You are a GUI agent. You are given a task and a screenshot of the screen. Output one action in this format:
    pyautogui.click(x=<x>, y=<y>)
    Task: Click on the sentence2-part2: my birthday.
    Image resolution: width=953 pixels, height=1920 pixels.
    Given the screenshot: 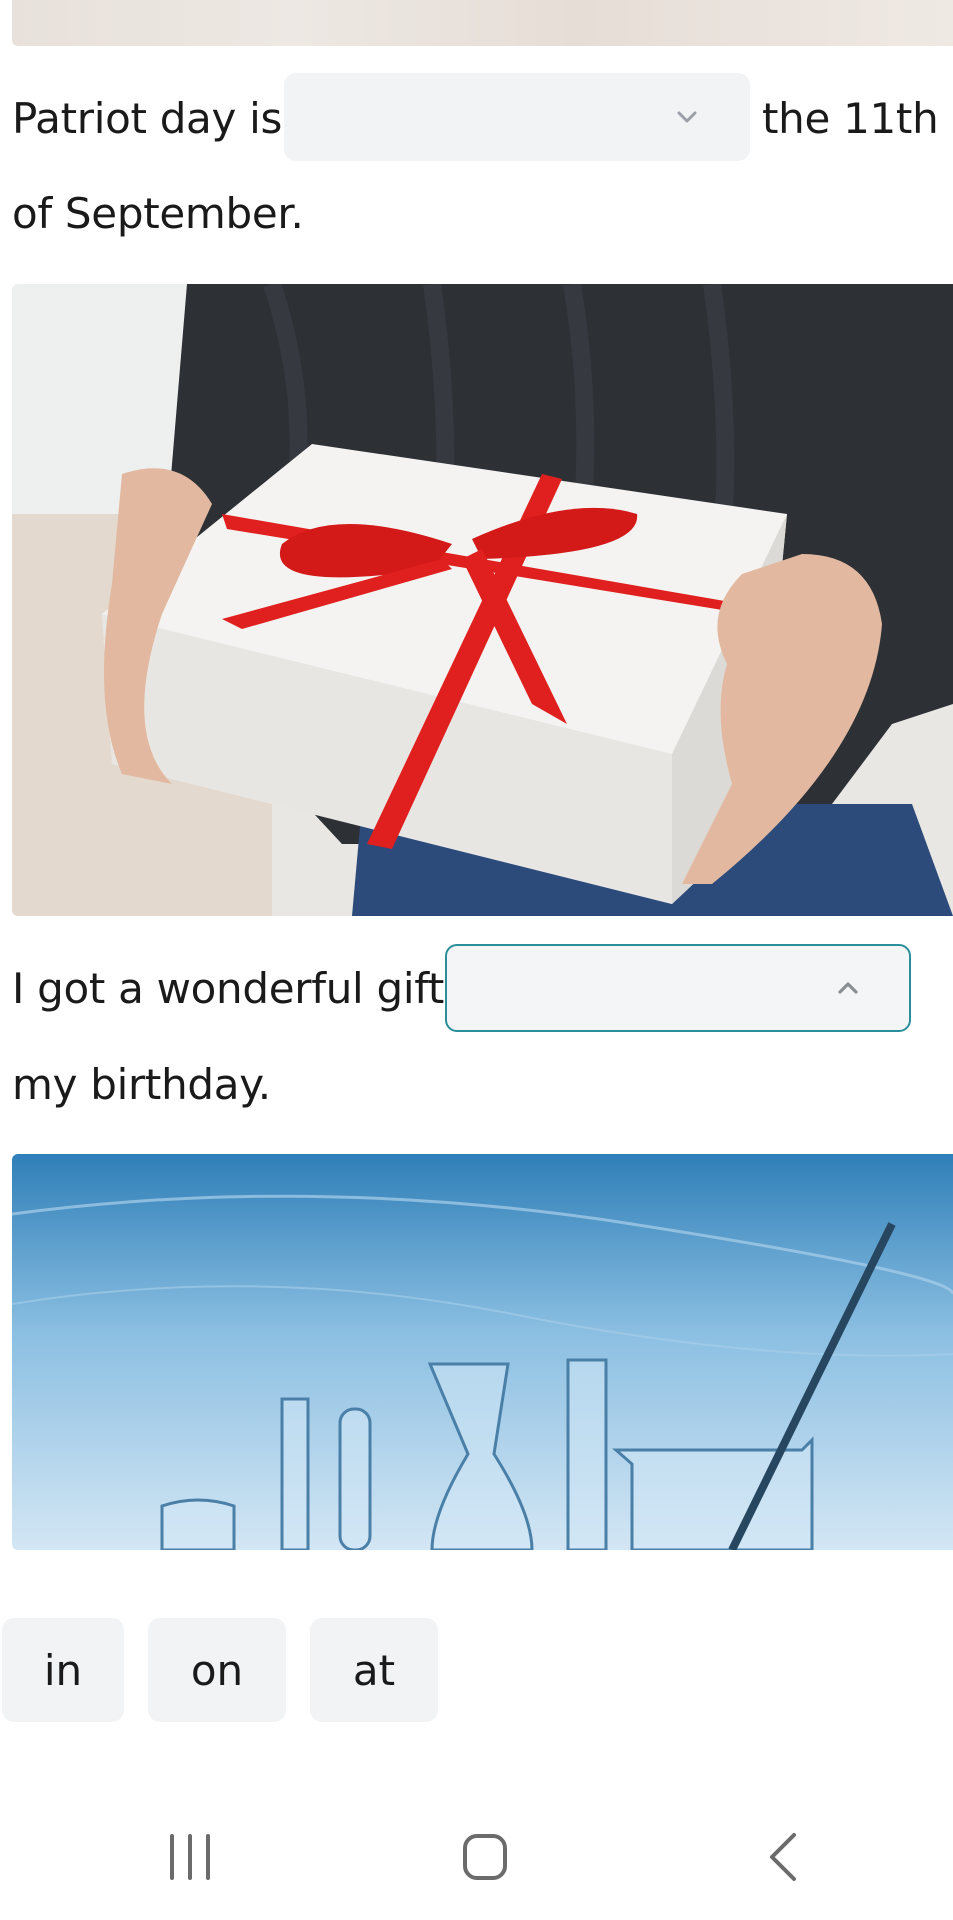 What is the action you would take?
    pyautogui.click(x=141, y=1084)
    